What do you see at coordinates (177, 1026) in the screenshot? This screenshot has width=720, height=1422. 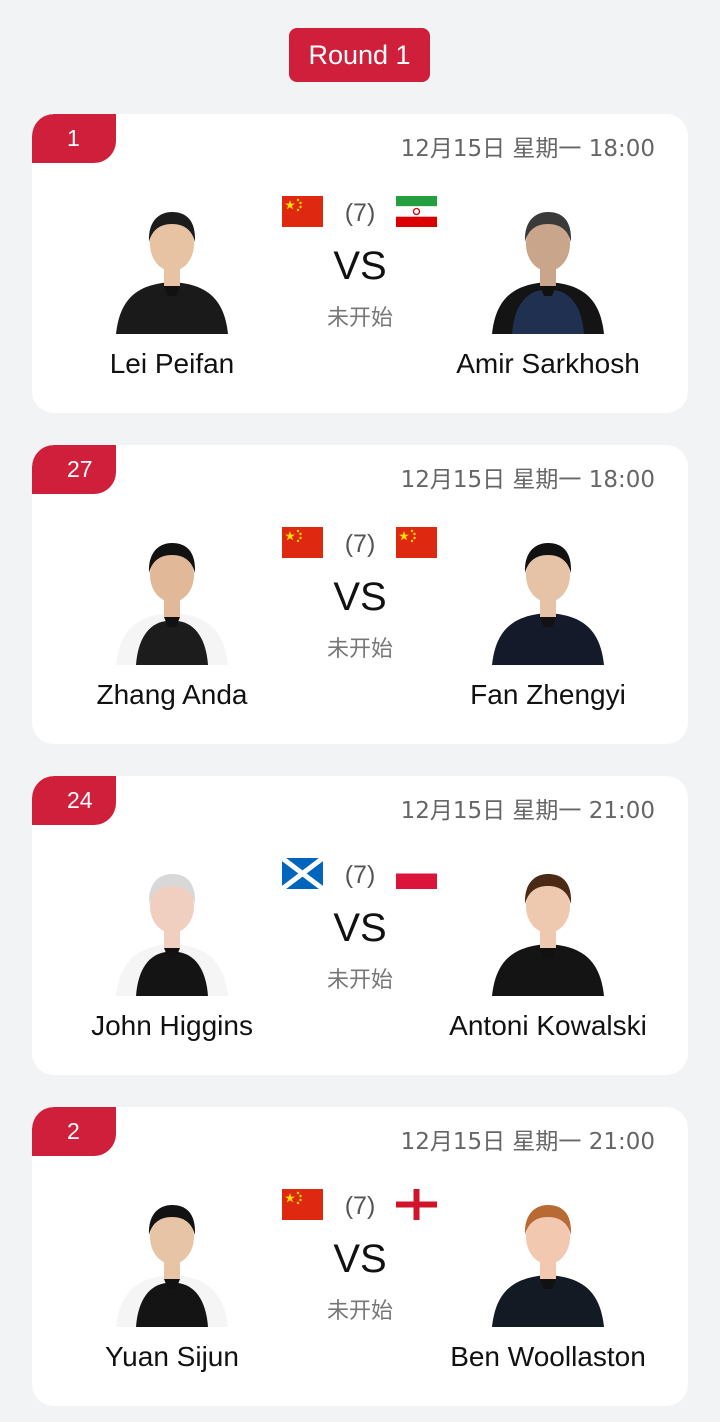 I see `player-name-left: John Higgins` at bounding box center [177, 1026].